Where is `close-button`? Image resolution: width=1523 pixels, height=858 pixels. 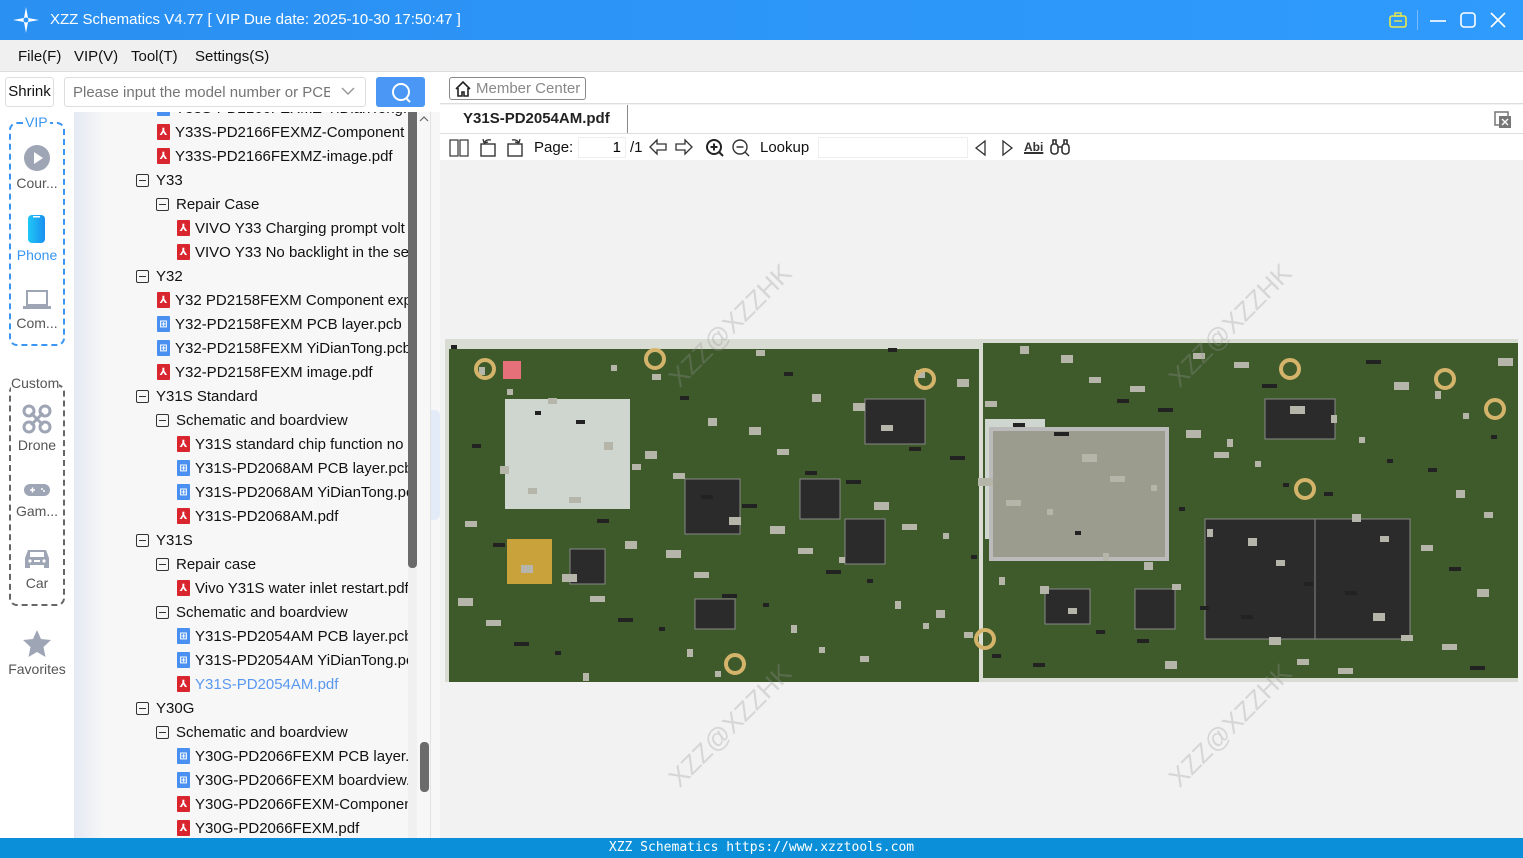 close-button is located at coordinates (1498, 20).